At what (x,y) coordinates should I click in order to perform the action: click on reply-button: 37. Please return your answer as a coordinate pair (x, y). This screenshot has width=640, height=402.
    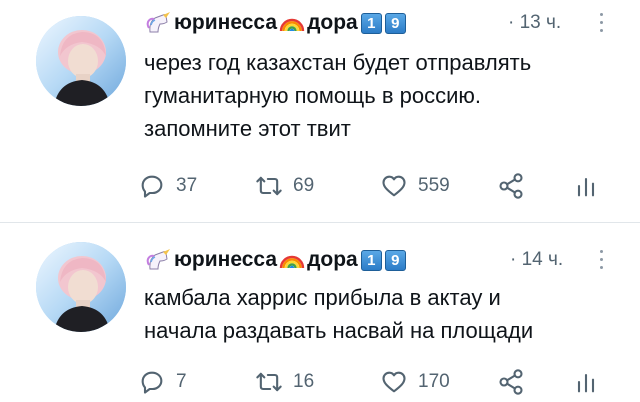
    Looking at the image, I should click on (167, 186).